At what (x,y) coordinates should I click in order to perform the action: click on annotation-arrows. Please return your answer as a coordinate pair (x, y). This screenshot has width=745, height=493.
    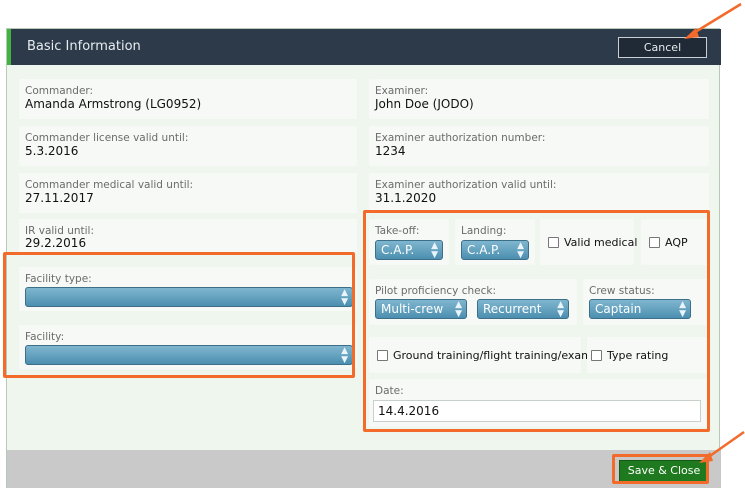
    Looking at the image, I should click on (714, 232).